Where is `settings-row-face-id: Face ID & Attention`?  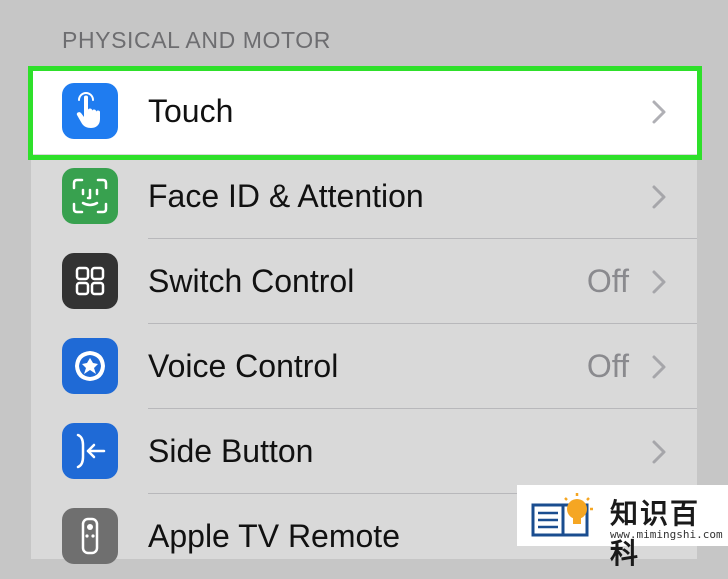
settings-row-face-id: Face ID & Attention is located at coordinates (364, 196).